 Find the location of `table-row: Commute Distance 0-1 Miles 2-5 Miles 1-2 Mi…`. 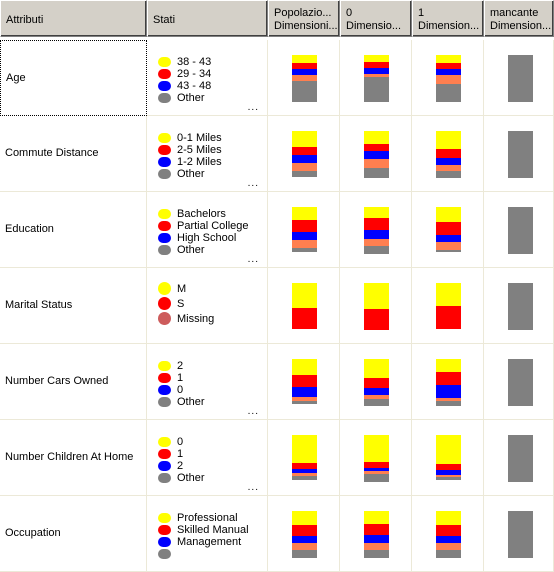

table-row: Commute Distance 0-1 Miles 2-5 Miles 1-2 Mi… is located at coordinates (277, 154).